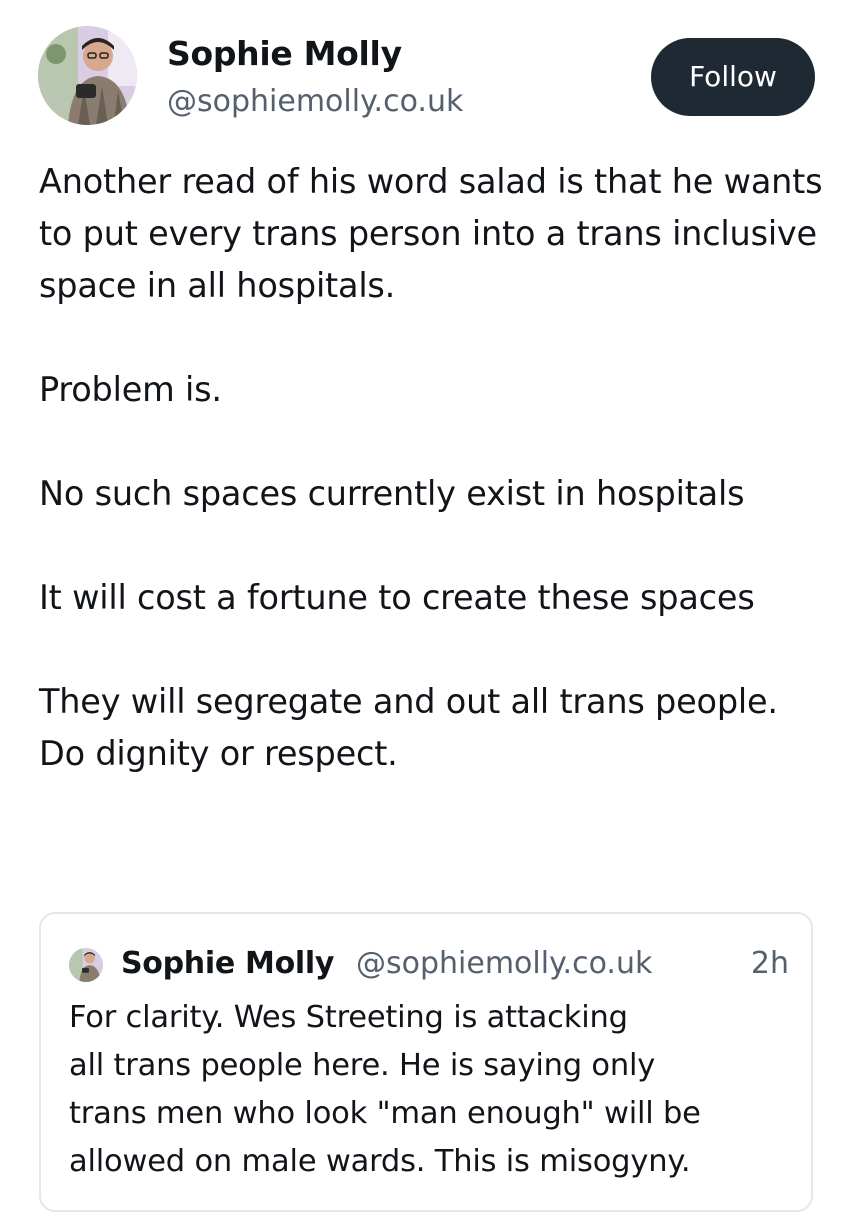  Describe the element at coordinates (769, 963) in the screenshot. I see `quoted-post-timestamp: 2h` at that location.